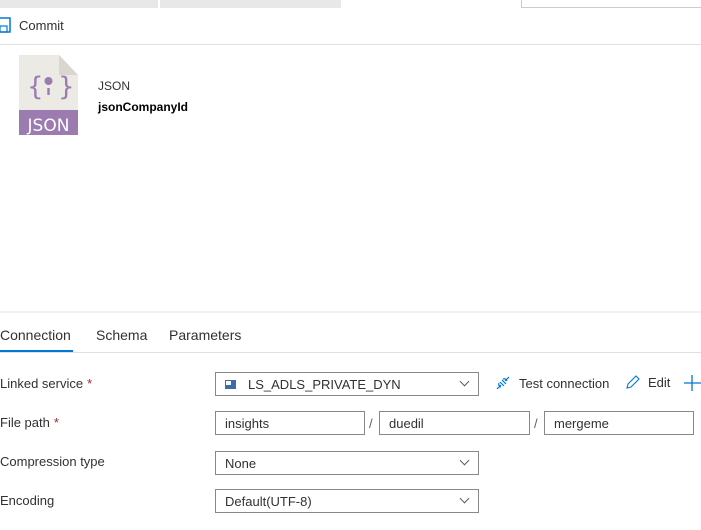 The image size is (701, 530). Describe the element at coordinates (633, 382) in the screenshot. I see `pencil-icon` at that location.